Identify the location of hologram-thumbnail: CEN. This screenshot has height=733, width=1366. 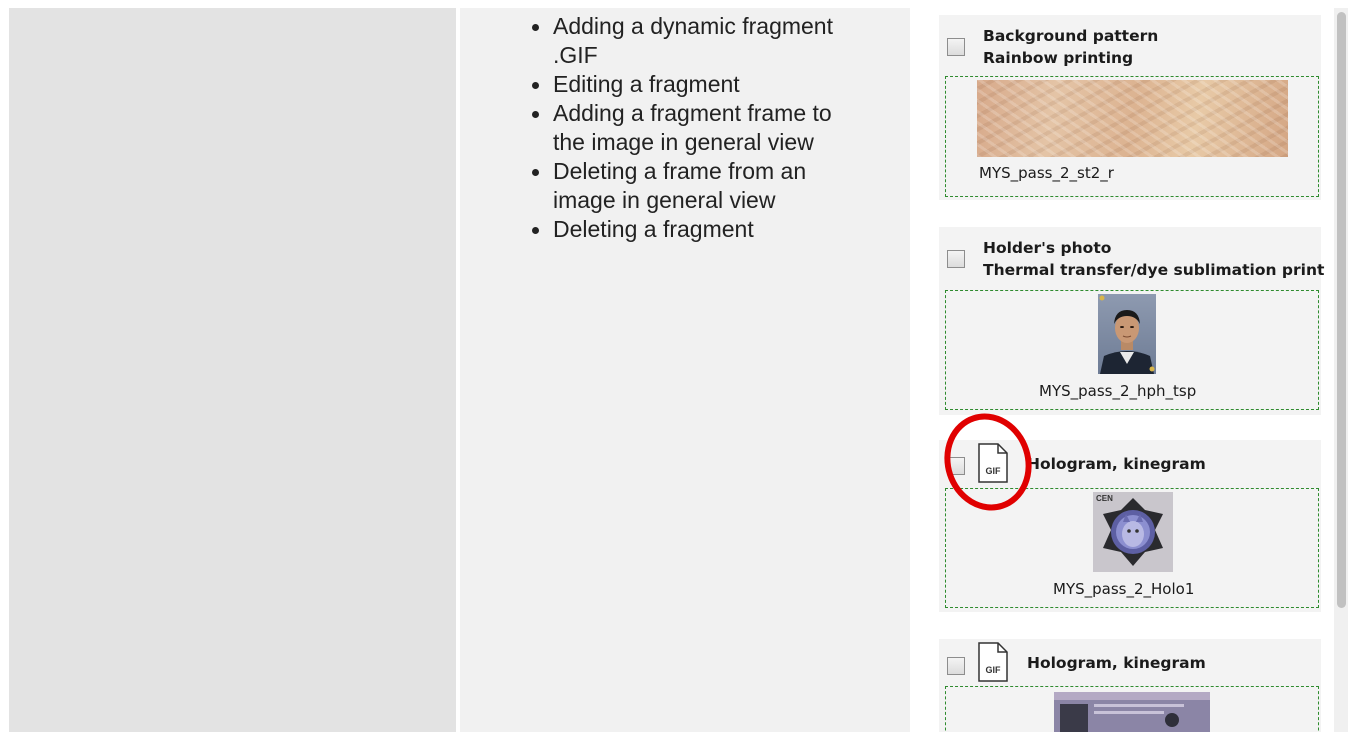
(1133, 532).